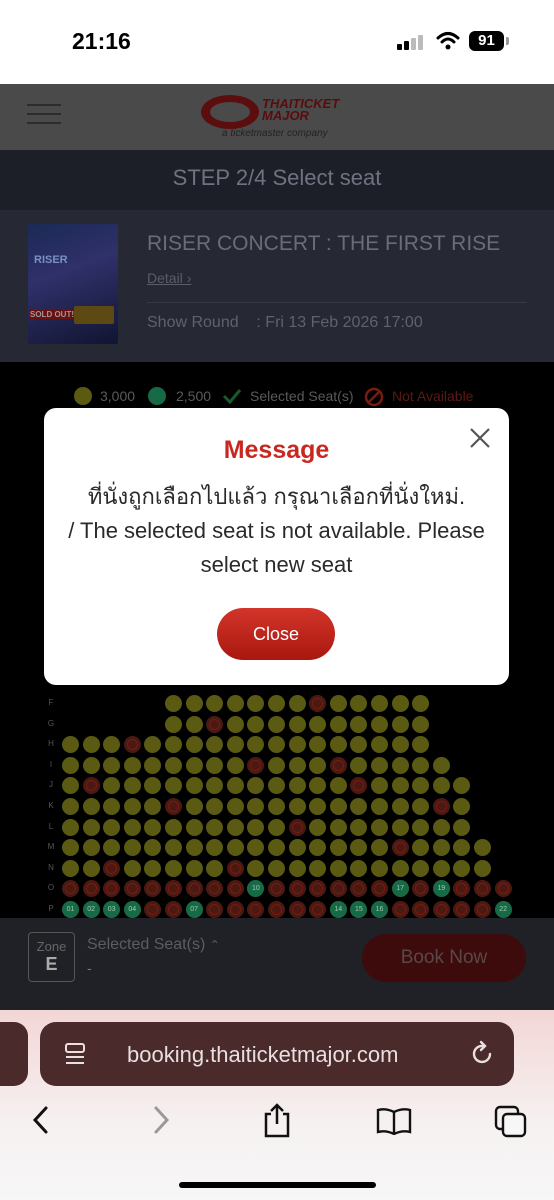  Describe the element at coordinates (276, 634) in the screenshot. I see `close-button: Close` at that location.